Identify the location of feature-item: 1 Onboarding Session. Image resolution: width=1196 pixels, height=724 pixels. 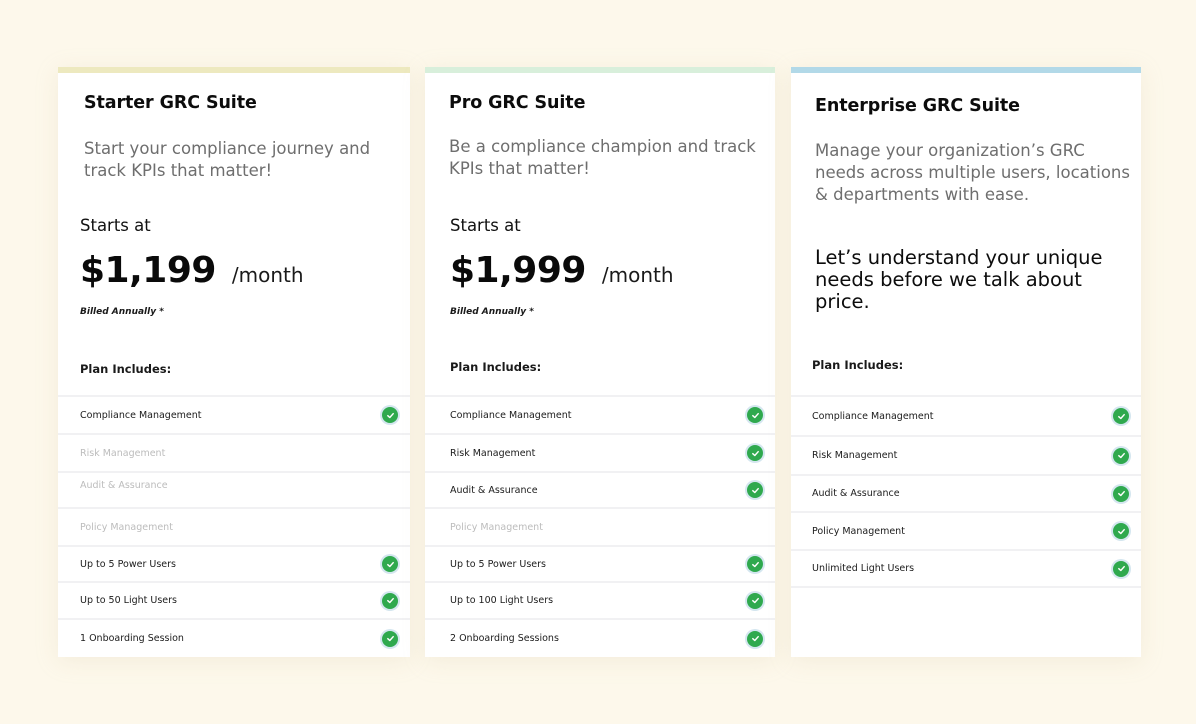
(234, 637).